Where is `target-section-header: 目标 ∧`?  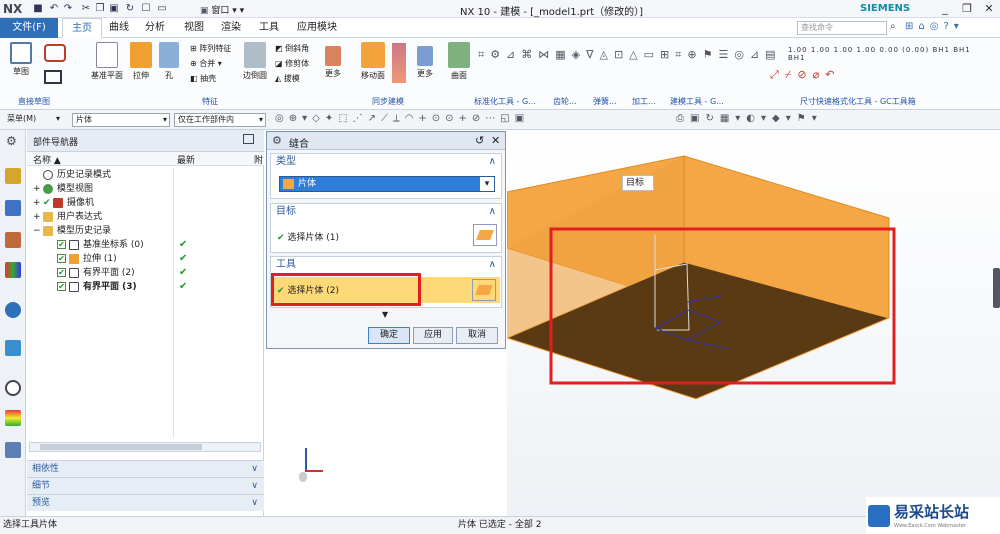 target-section-header: 目标 ∧ is located at coordinates (386, 212).